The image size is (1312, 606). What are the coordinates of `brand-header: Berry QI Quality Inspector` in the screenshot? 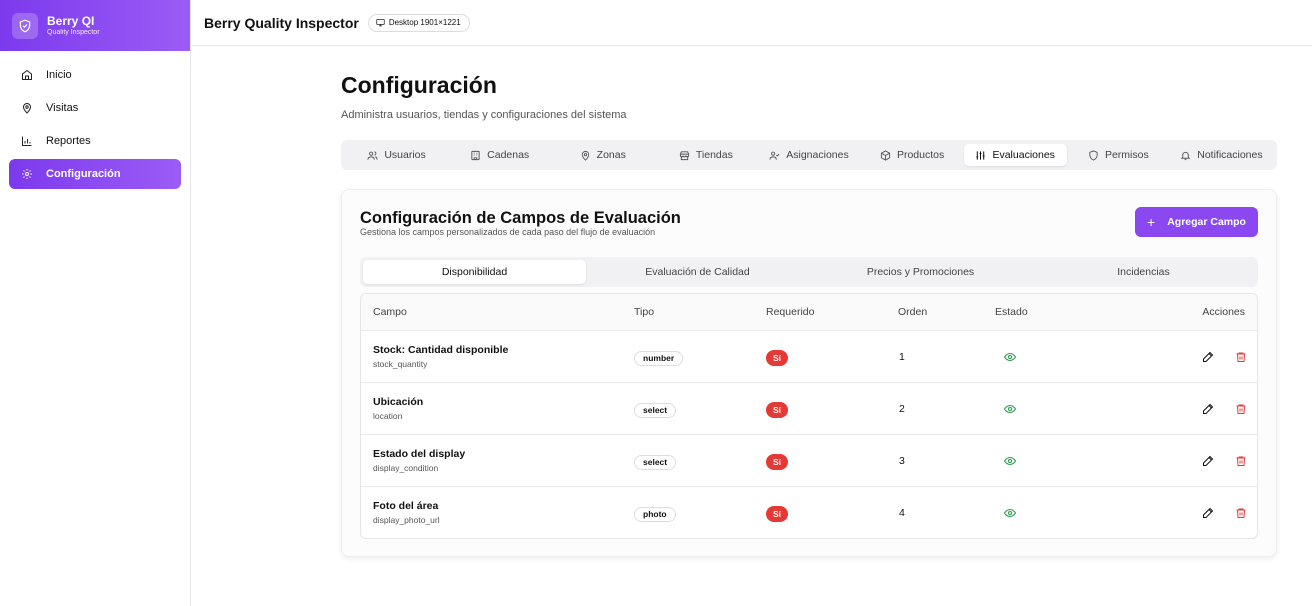 It's located at (95, 25).